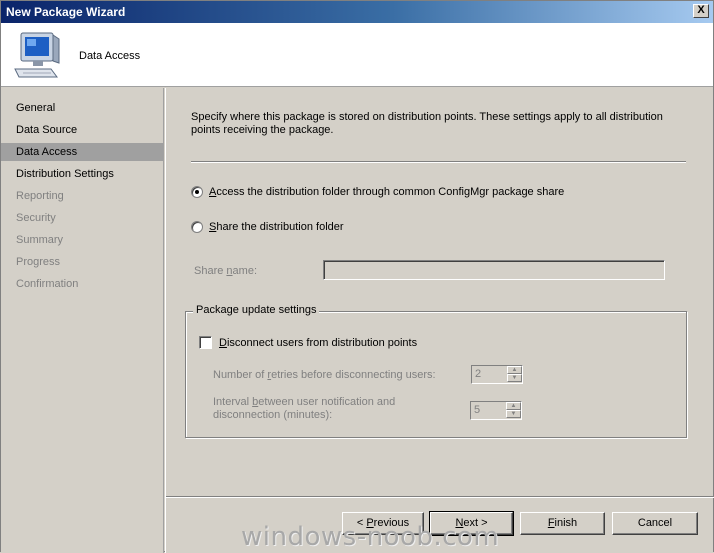 This screenshot has height=553, width=714. I want to click on radio-share-distribution-folder: Share the distribution folder, so click(267, 227).